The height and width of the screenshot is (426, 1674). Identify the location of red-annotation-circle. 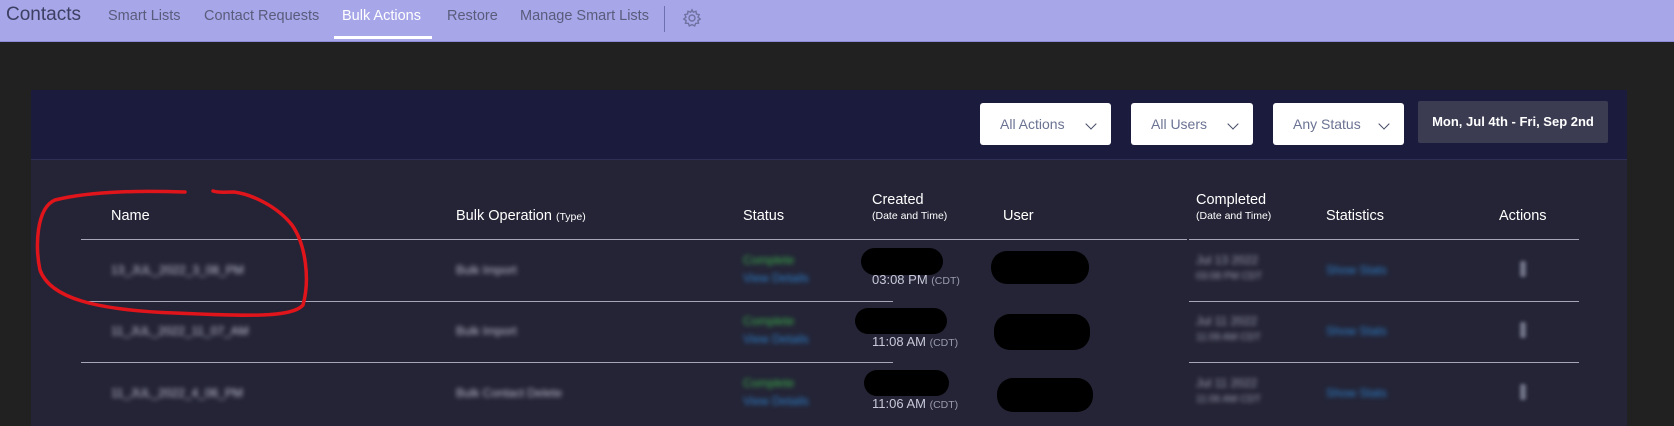
(172, 253).